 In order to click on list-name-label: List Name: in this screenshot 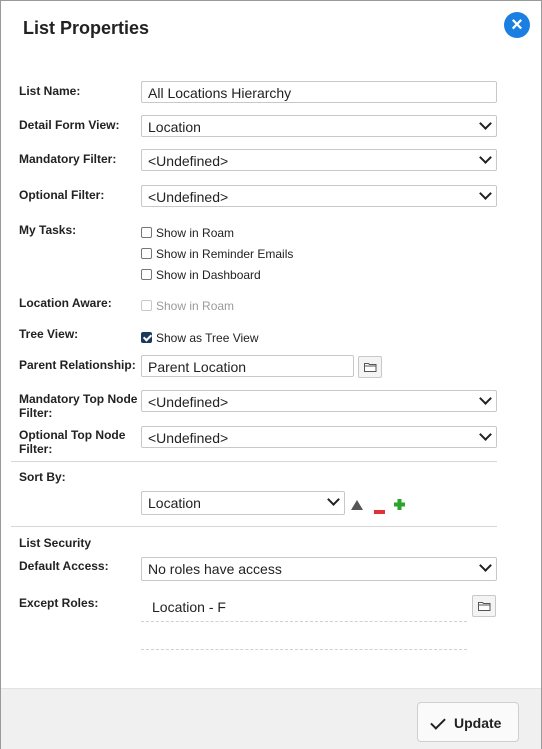, I will do `click(50, 91)`.